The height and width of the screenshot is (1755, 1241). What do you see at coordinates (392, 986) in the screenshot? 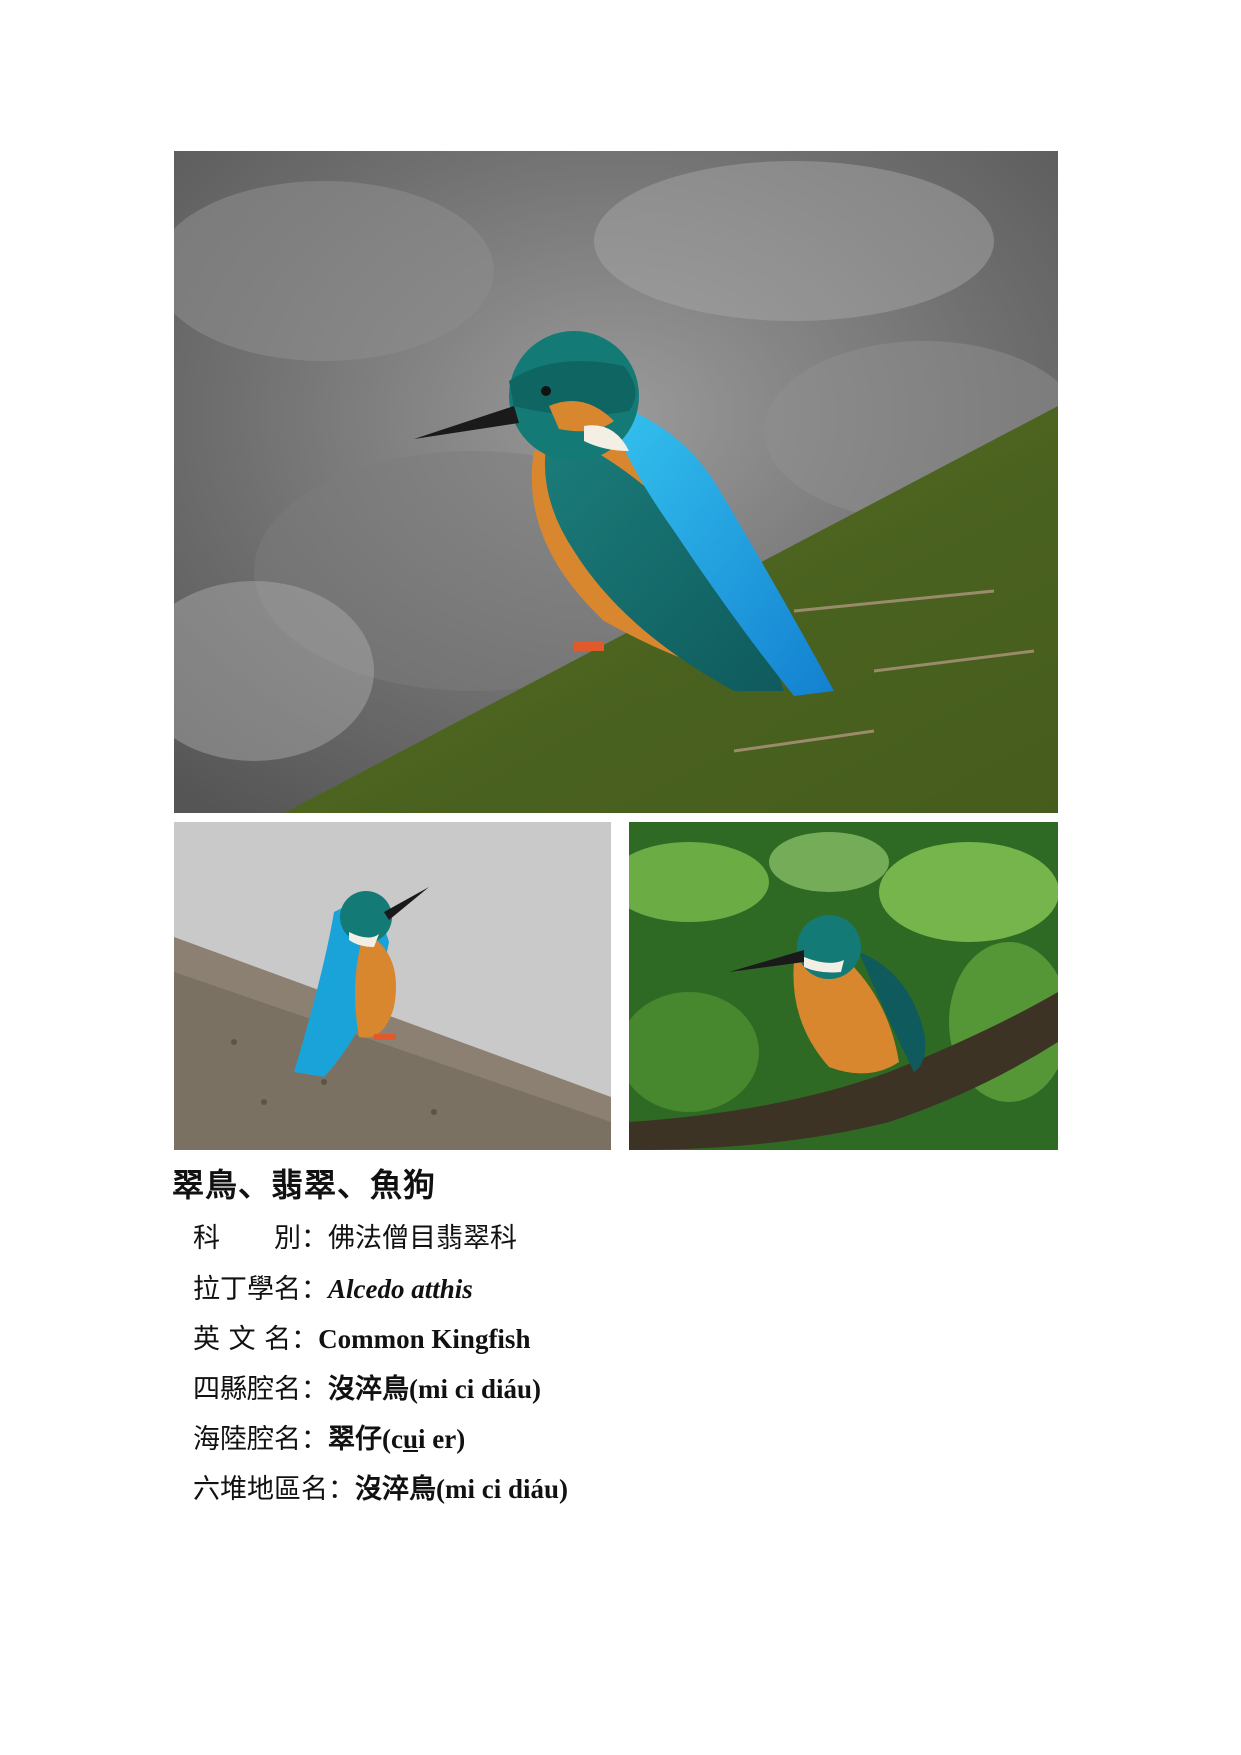
I see `kingfisher-photo-rock` at bounding box center [392, 986].